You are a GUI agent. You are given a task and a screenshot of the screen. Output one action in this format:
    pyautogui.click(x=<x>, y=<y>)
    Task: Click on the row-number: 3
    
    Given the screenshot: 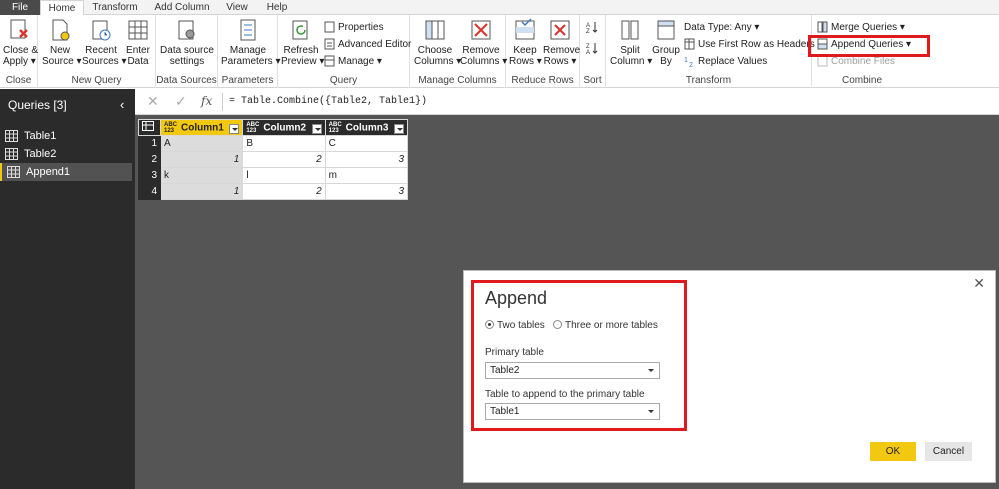 What is the action you would take?
    pyautogui.click(x=149, y=175)
    